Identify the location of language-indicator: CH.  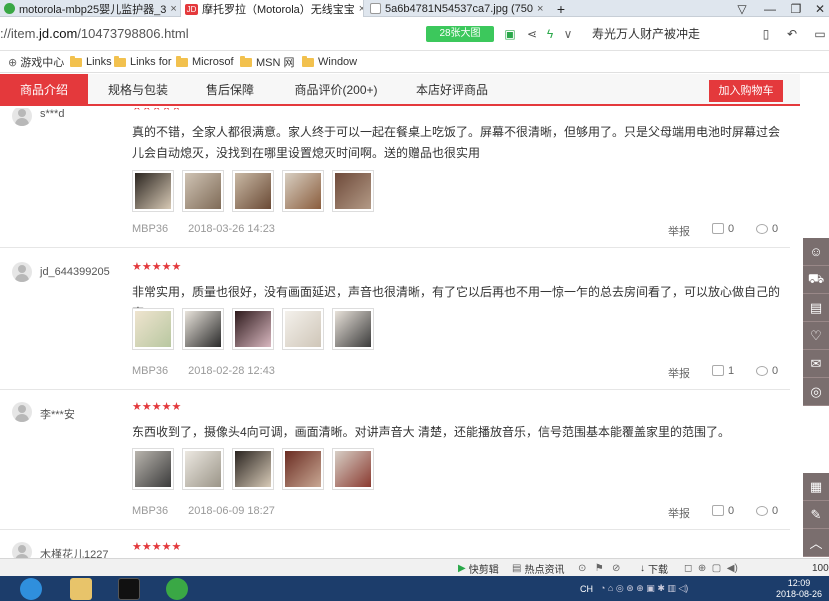
(586, 588).